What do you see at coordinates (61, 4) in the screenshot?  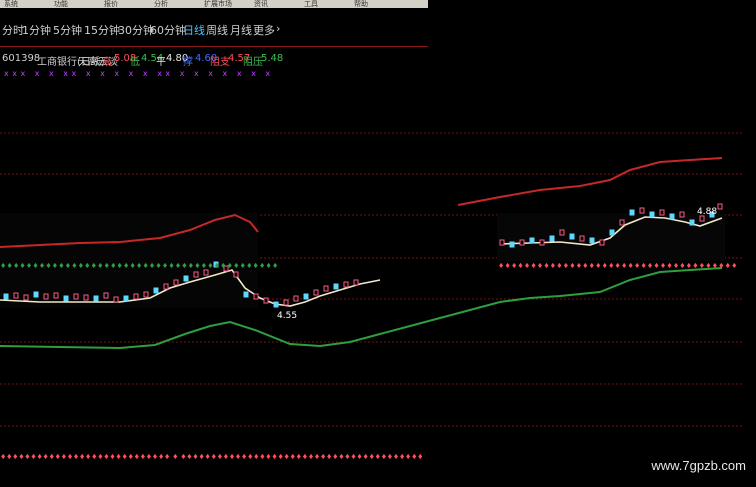 I see `menu-item-1: 功能` at bounding box center [61, 4].